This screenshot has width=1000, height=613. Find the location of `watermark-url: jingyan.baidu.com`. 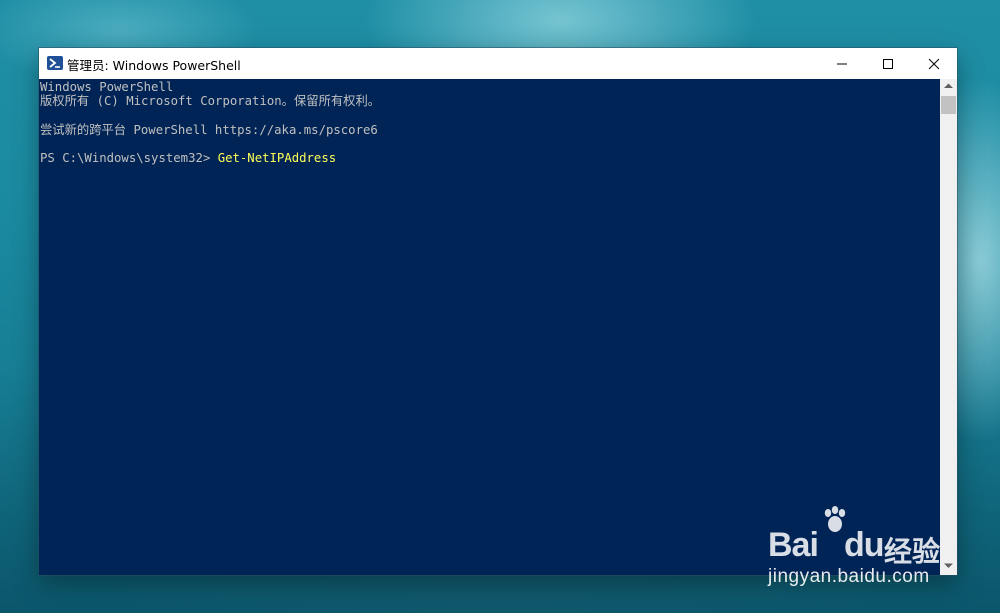

watermark-url: jingyan.baidu.com is located at coordinates (849, 576).